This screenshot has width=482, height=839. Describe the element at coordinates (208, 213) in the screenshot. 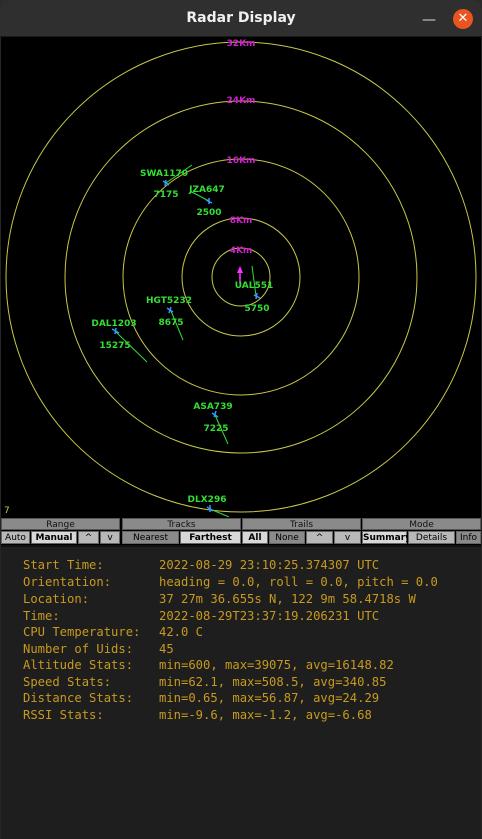

I see `track-altitude: 2500` at that location.